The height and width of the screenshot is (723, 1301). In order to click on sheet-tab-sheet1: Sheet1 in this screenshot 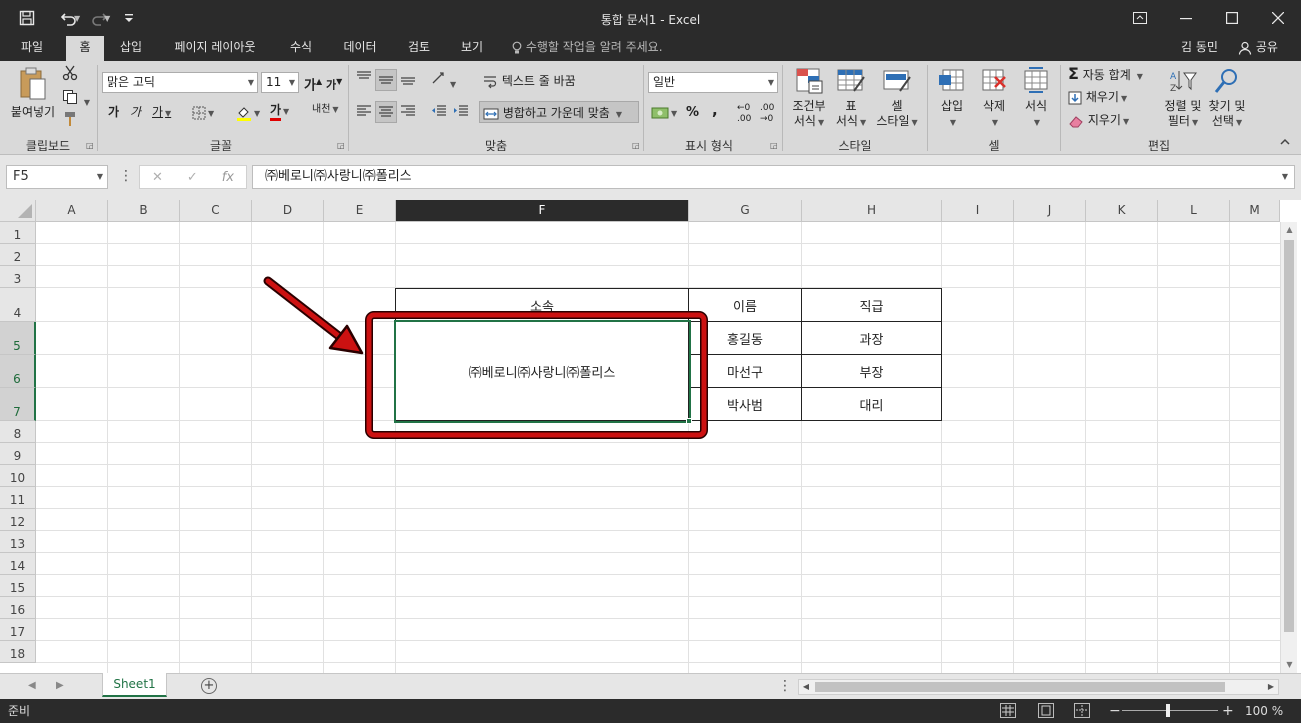, I will do `click(134, 685)`.